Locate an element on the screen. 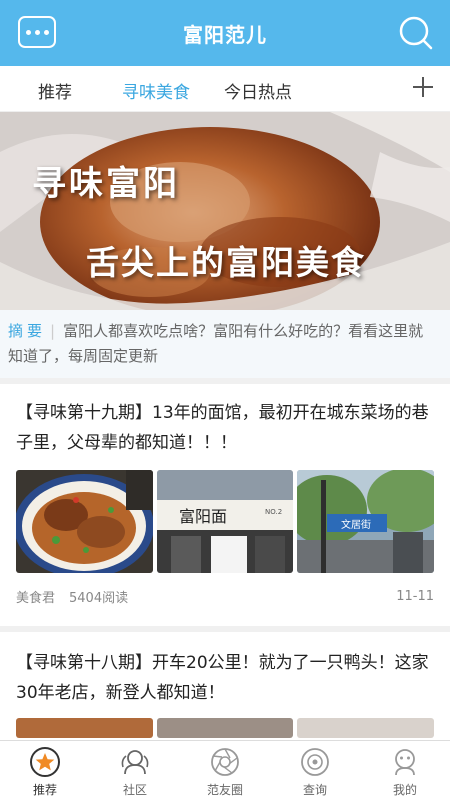 Image resolution: width=450 pixels, height=800 pixels. article-meta: 美食君 5404阅读 11-11 is located at coordinates (225, 596).